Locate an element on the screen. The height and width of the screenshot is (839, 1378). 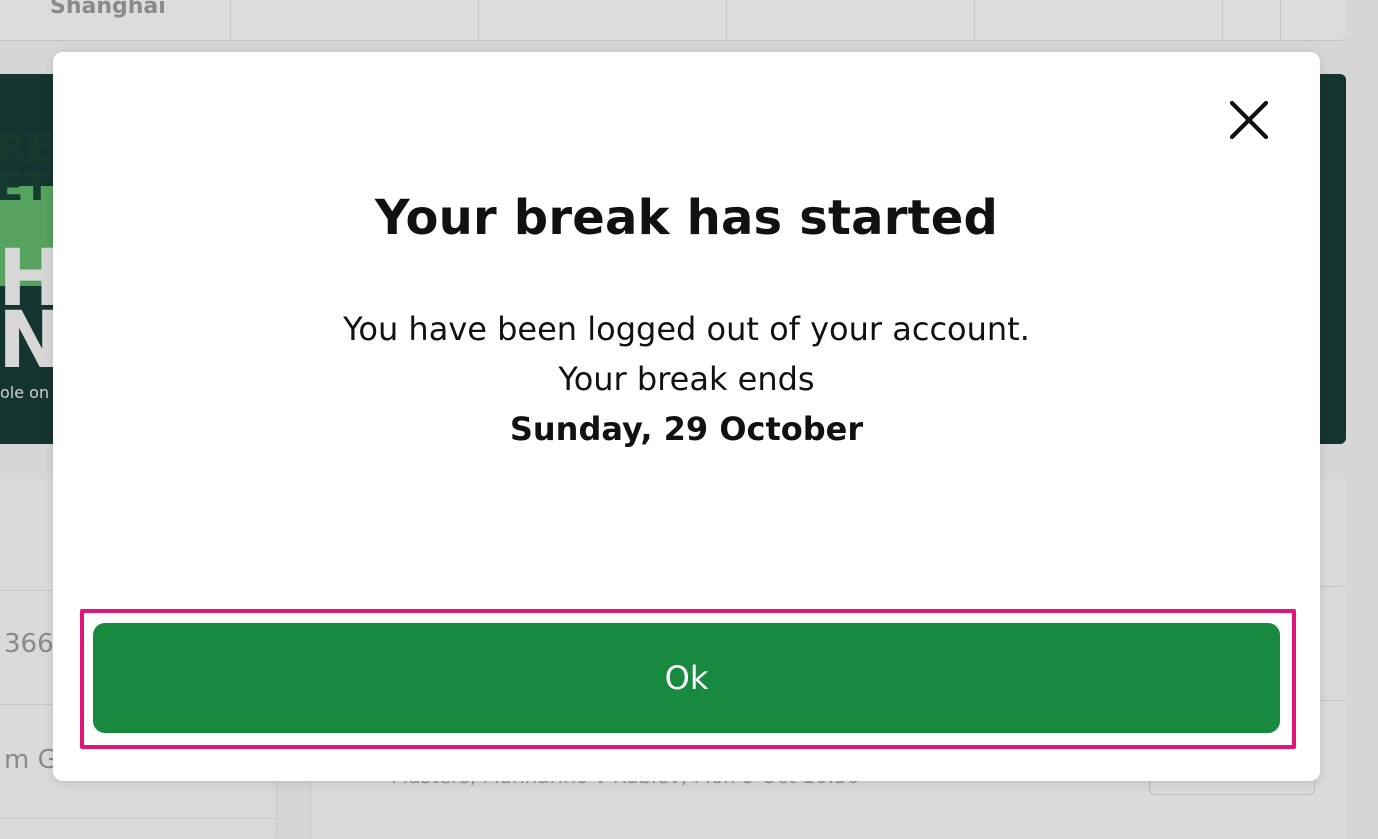
list-item-text: m G is located at coordinates (31, 760).